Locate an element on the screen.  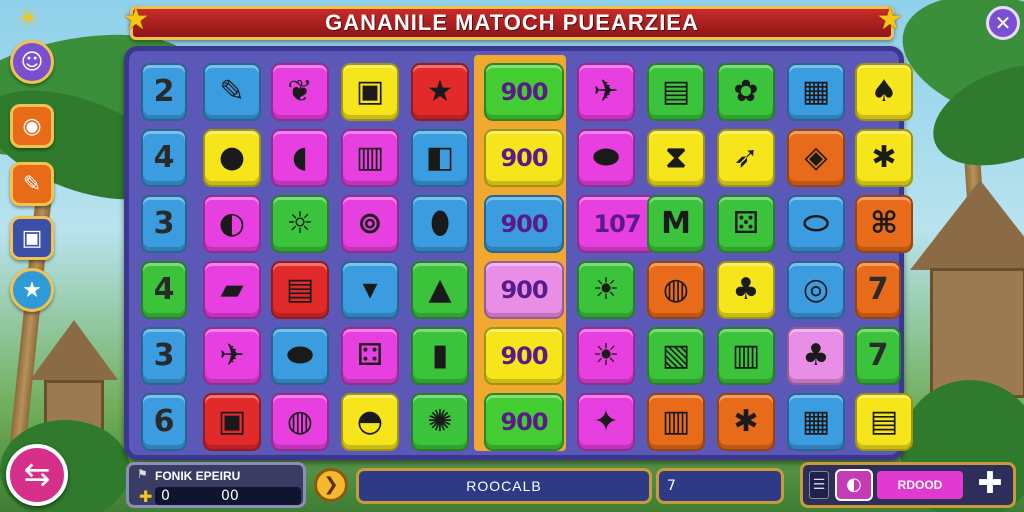
main-status-bar: ROOCALB is located at coordinates (504, 486).